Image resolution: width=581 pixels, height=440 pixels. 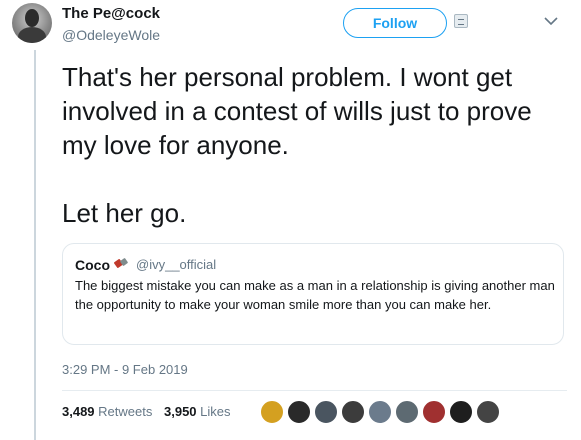 I want to click on author-handle: @OdeleyeWole, so click(x=111, y=35).